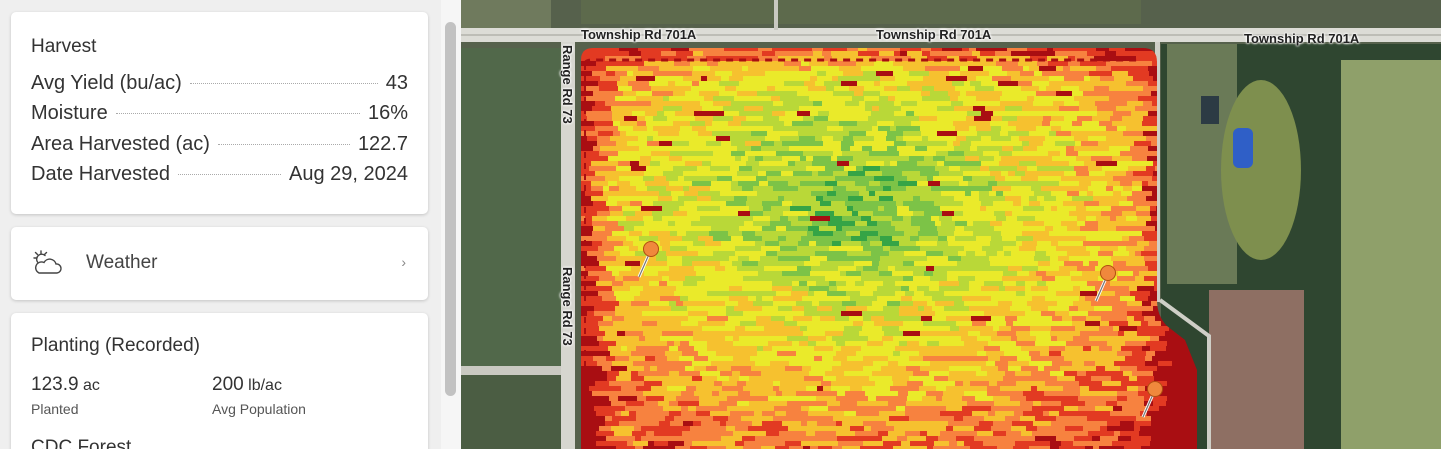  I want to click on weather-row: Weather ›, so click(219, 263).